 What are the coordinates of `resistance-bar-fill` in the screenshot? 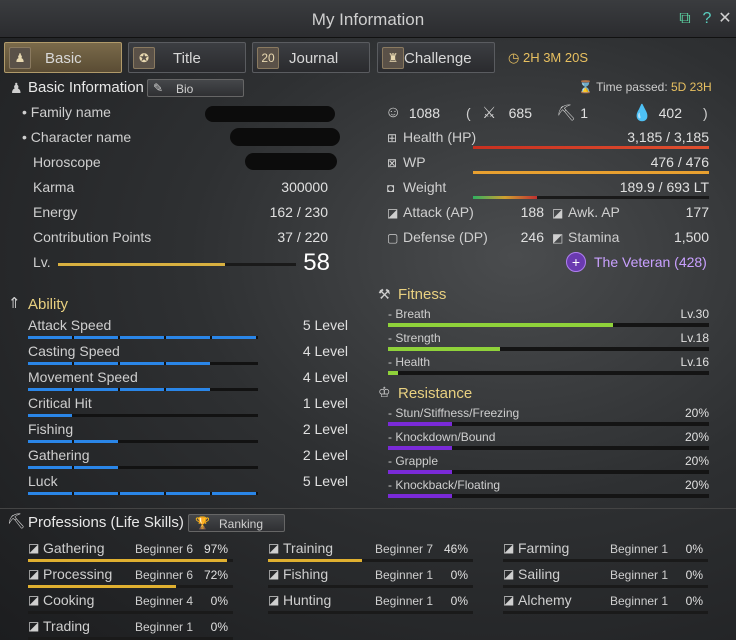 It's located at (420, 496).